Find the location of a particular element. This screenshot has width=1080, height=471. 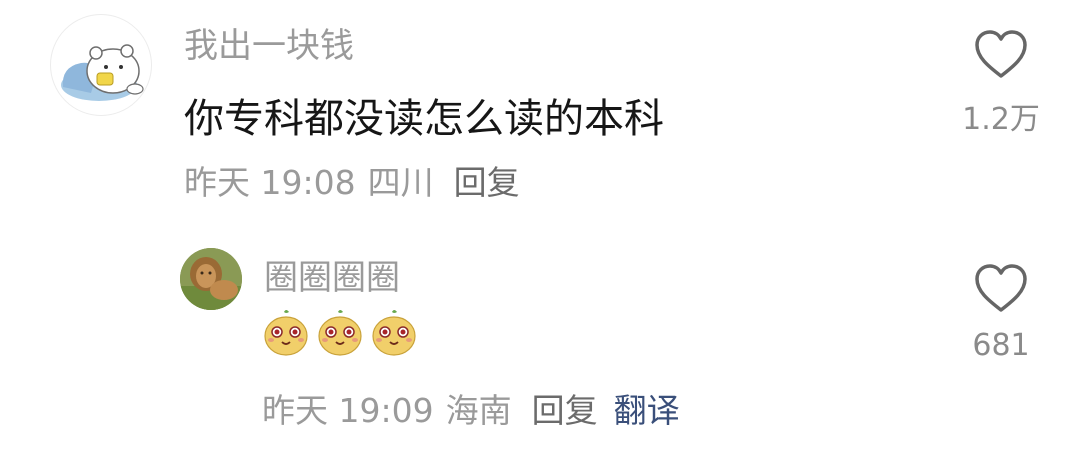

comment-location: 四川 is located at coordinates (400, 182).